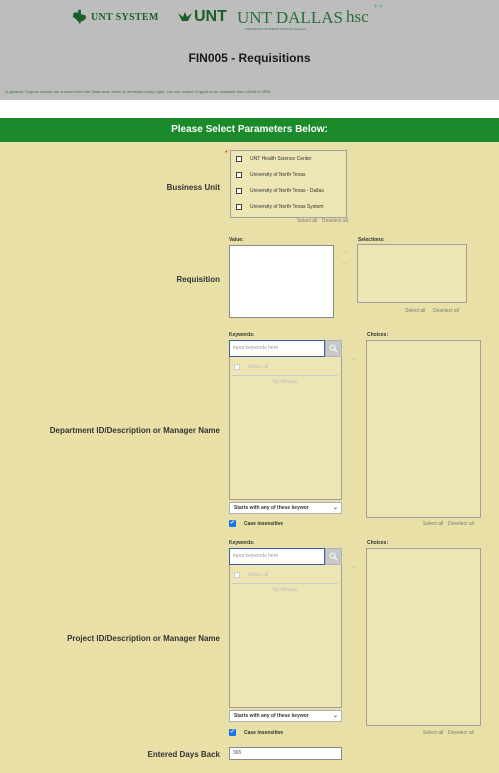 The width and height of the screenshot is (499, 773). I want to click on department-no-results: No Results, so click(285, 382).